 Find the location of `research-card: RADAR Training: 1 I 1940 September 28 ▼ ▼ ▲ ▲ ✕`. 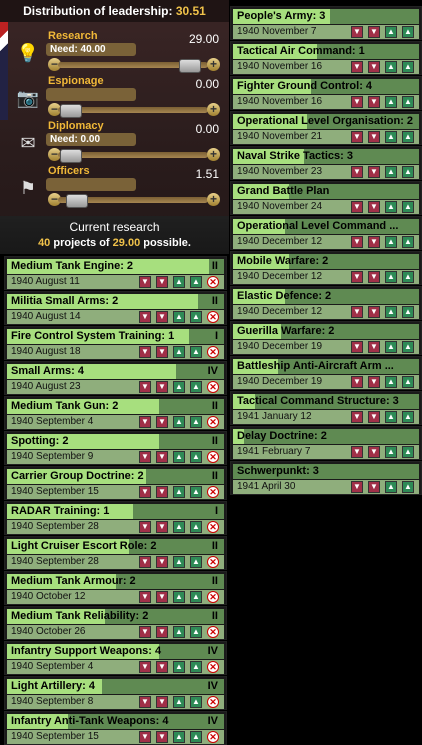

research-card: RADAR Training: 1 I 1940 September 28 ▼ ▼ ▲ ▲ ✕ is located at coordinates (115, 518).